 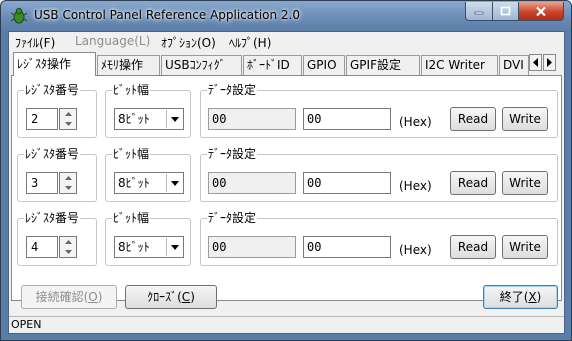 I want to click on connect-check-label: 接続確認(, so click(x=62, y=297).